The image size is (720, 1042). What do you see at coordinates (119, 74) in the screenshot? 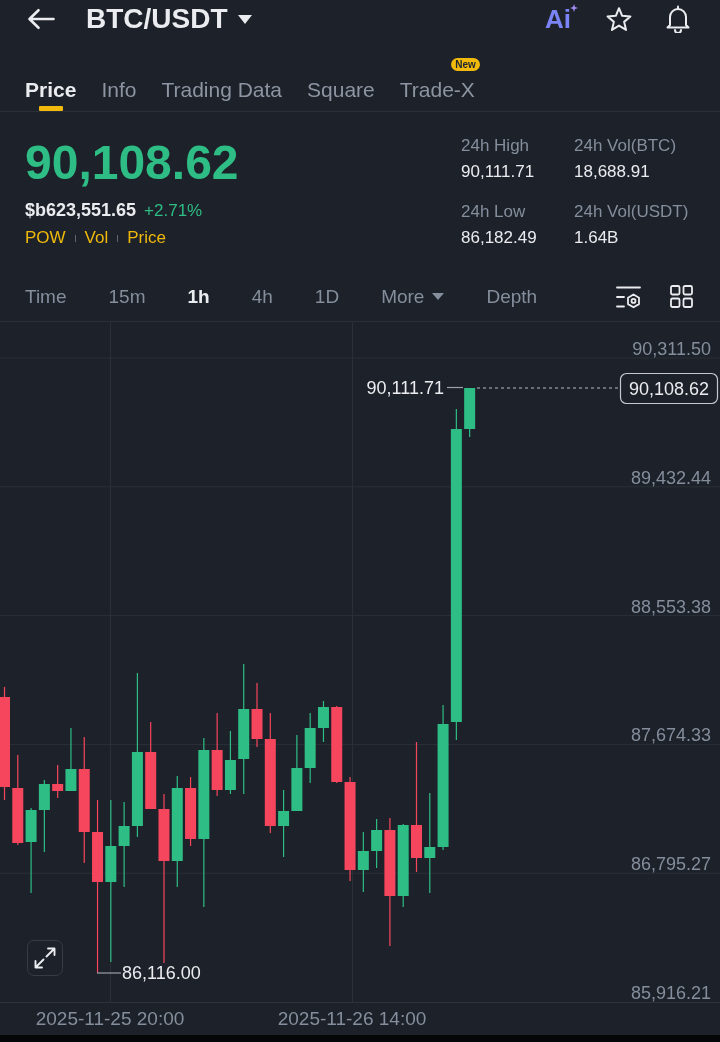
I see `tab: Info` at bounding box center [119, 74].